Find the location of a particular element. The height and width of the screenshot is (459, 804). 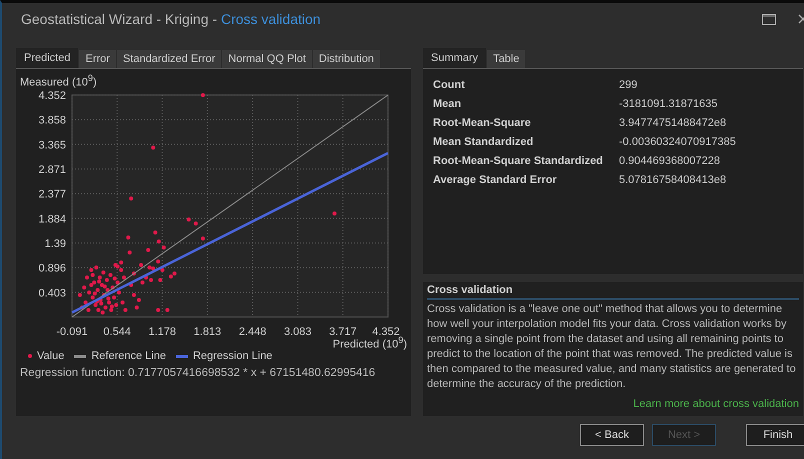

learn-more-link: Learn more about cross validation is located at coordinates (716, 404).